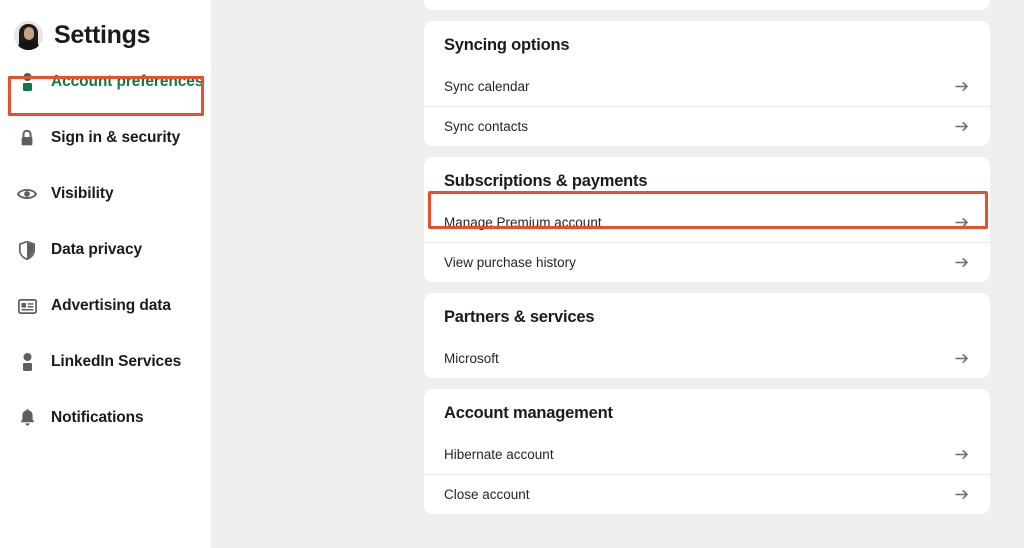  Describe the element at coordinates (116, 361) in the screenshot. I see `sidebar-item-label: LinkedIn Services` at that location.